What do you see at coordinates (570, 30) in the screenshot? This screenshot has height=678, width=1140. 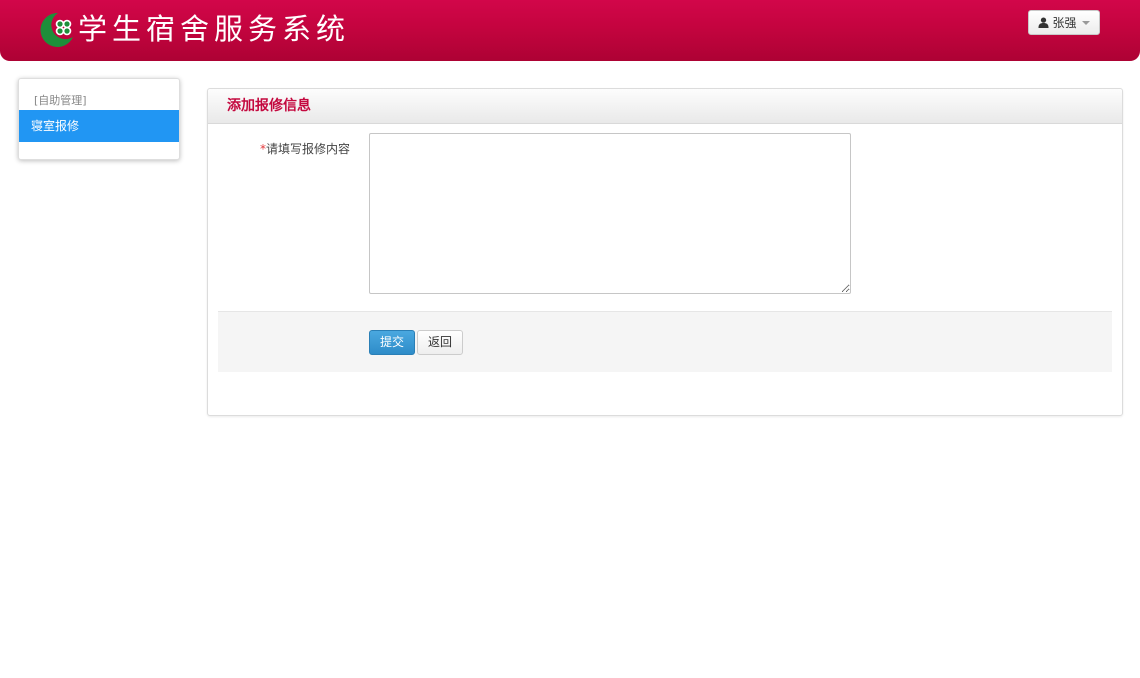 I see `top-header: 学生宿舍服务系统 张强` at bounding box center [570, 30].